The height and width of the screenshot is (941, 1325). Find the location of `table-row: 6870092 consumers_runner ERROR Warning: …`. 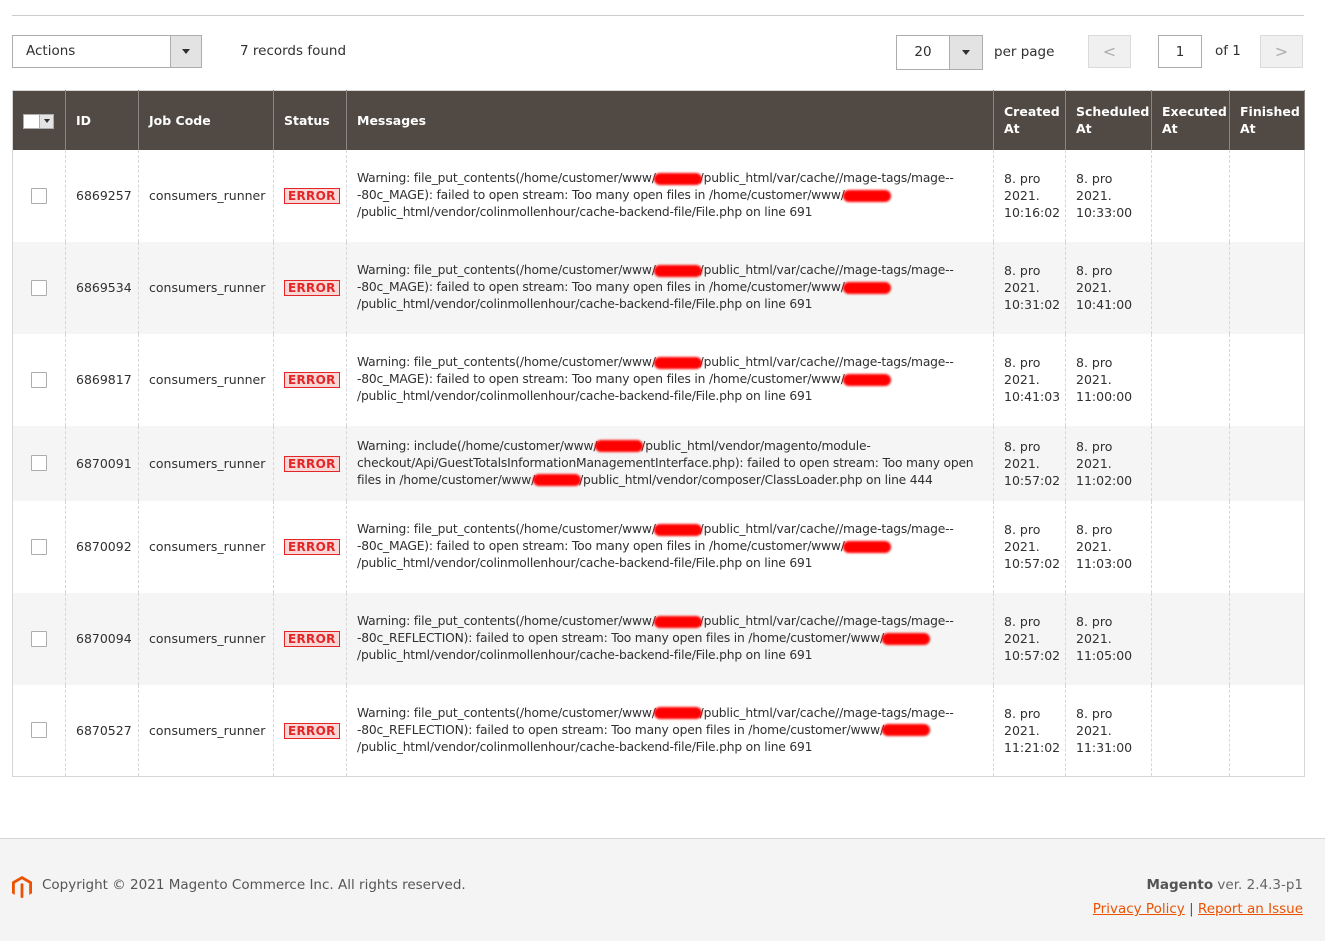

table-row: 6870092 consumers_runner ERROR Warning: … is located at coordinates (658, 546).